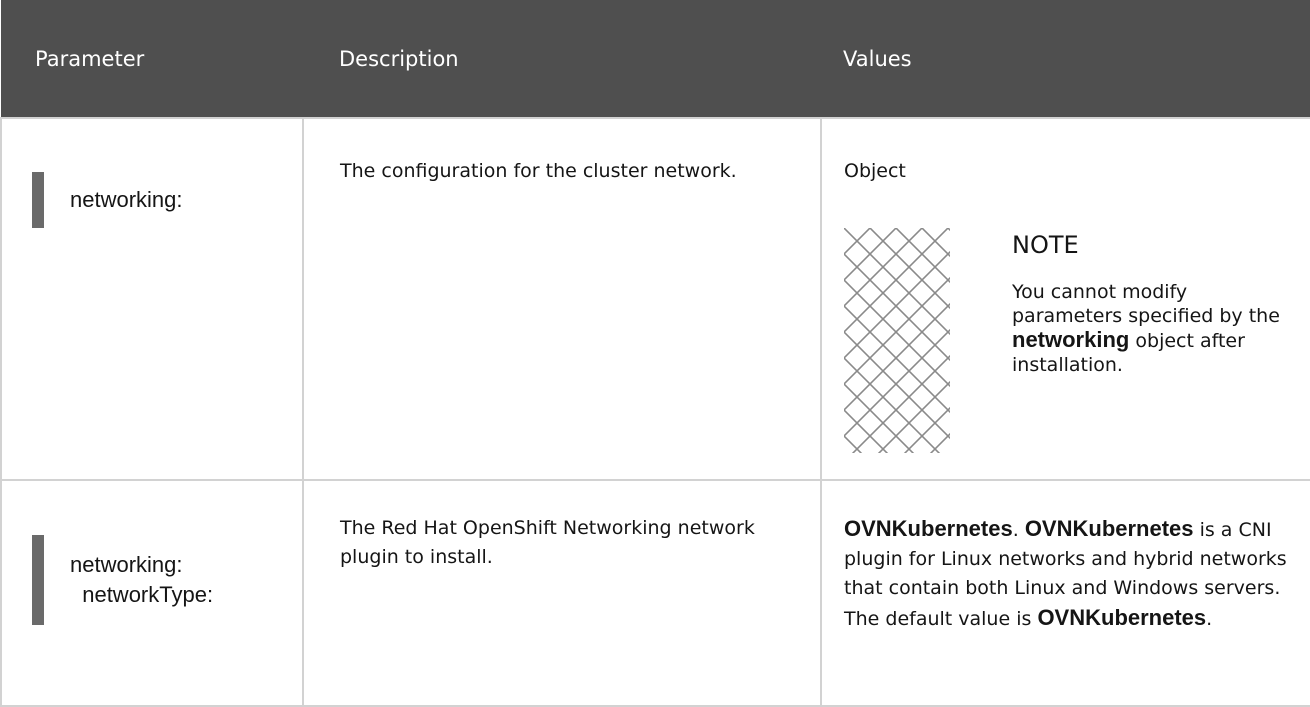 Image resolution: width=1310 pixels, height=707 pixels. What do you see at coordinates (399, 58) in the screenshot?
I see `header-description: Description` at bounding box center [399, 58].